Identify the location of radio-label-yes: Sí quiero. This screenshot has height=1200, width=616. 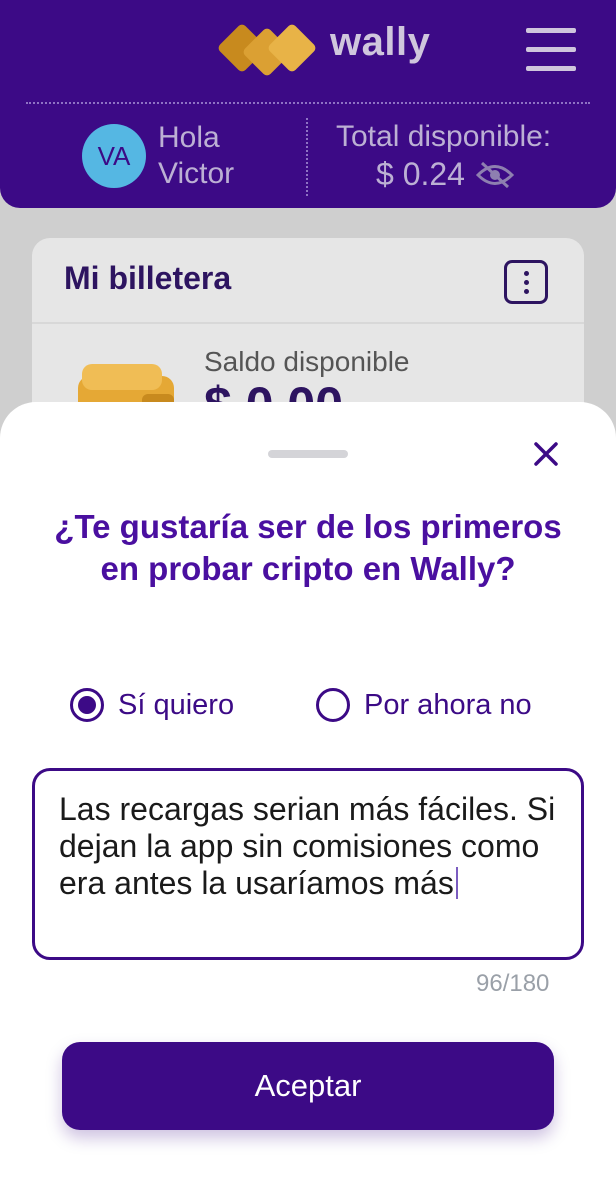
(176, 704).